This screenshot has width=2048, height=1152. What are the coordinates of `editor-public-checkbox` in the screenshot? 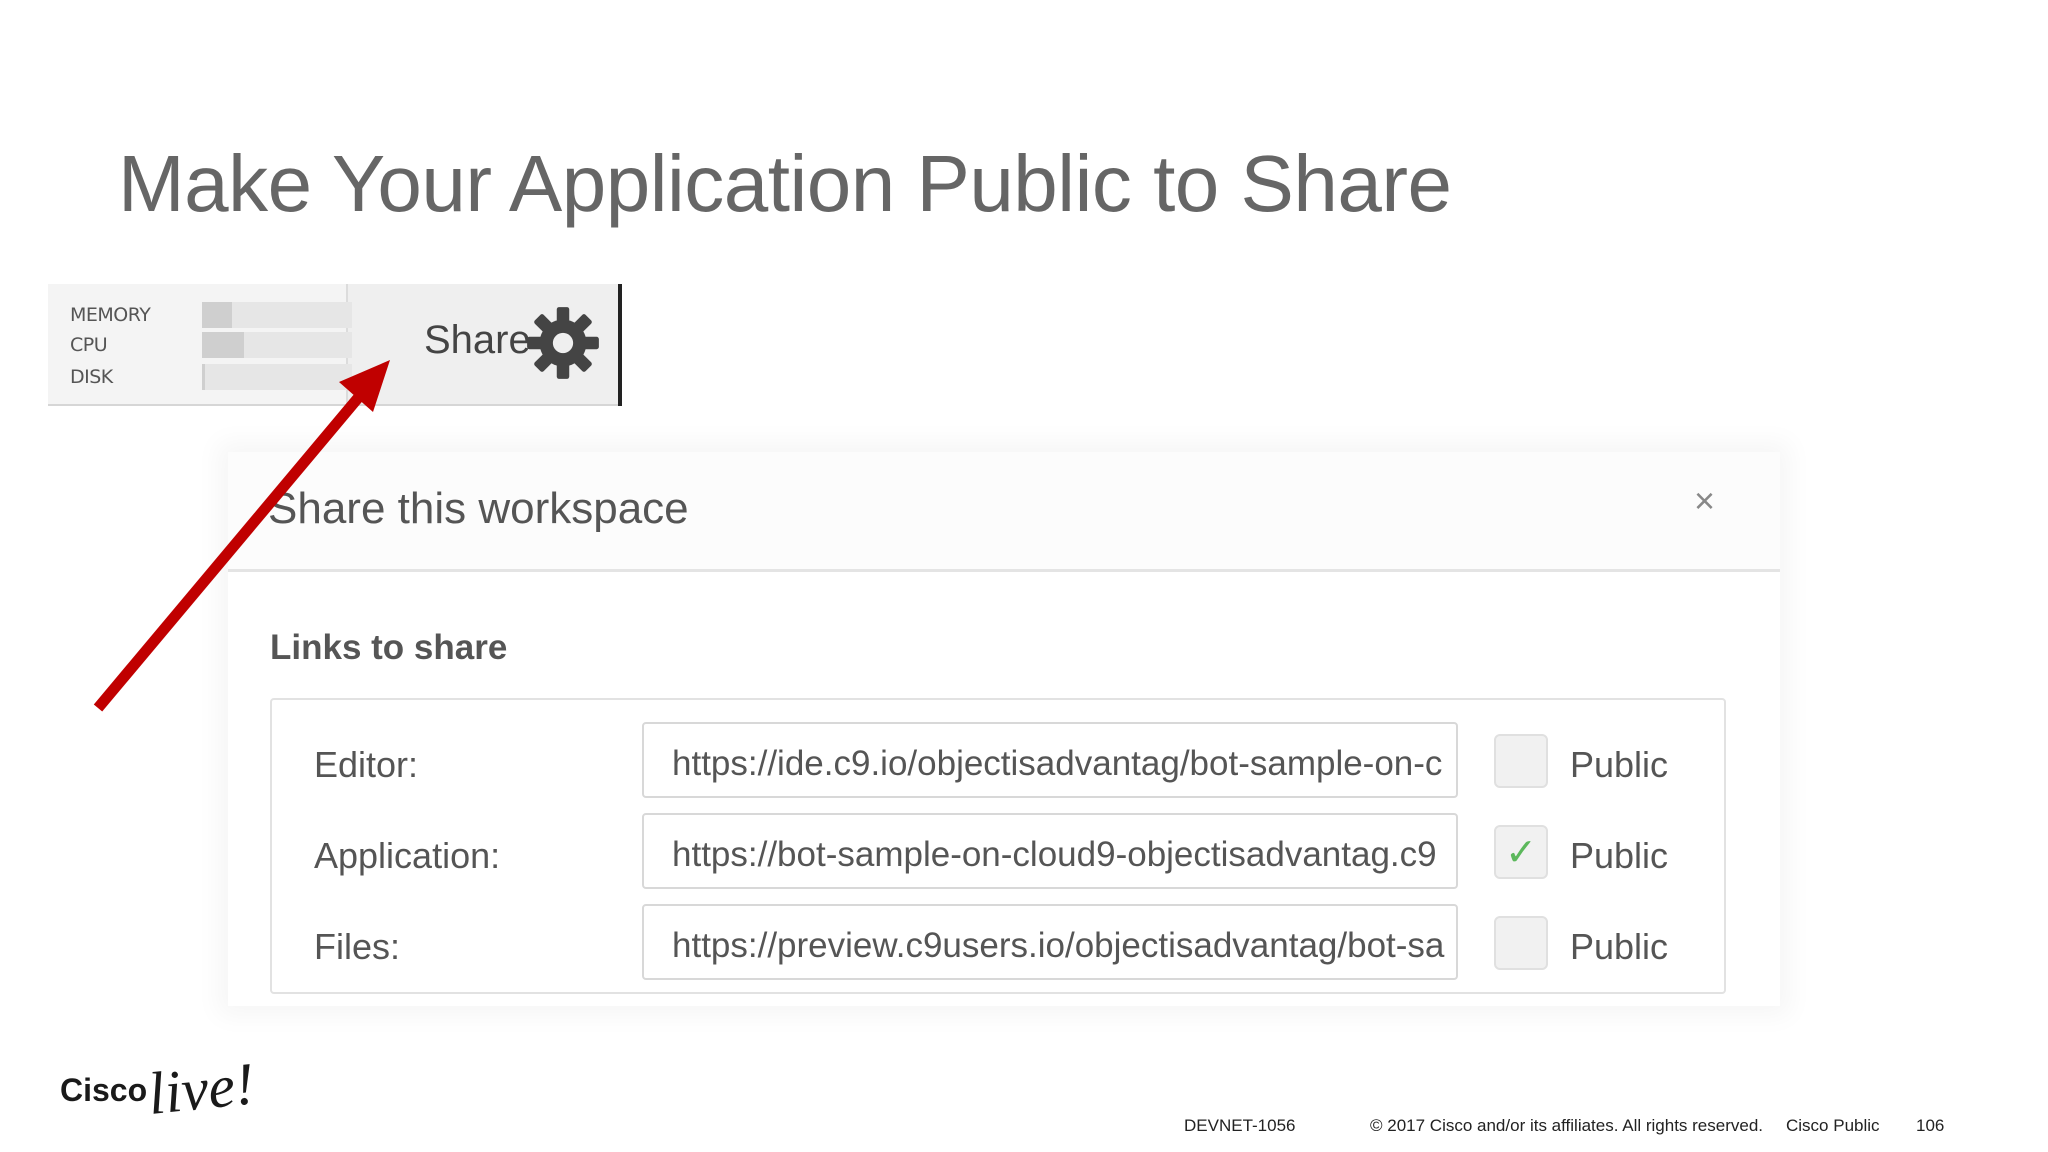 It's located at (1521, 761).